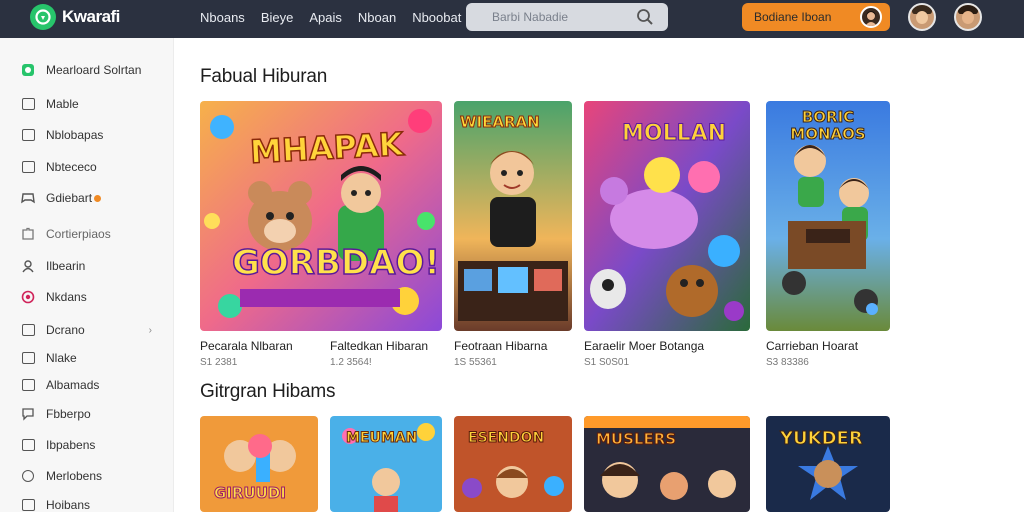  What do you see at coordinates (475, 362) in the screenshot?
I see `game-meta: 1S 55361` at bounding box center [475, 362].